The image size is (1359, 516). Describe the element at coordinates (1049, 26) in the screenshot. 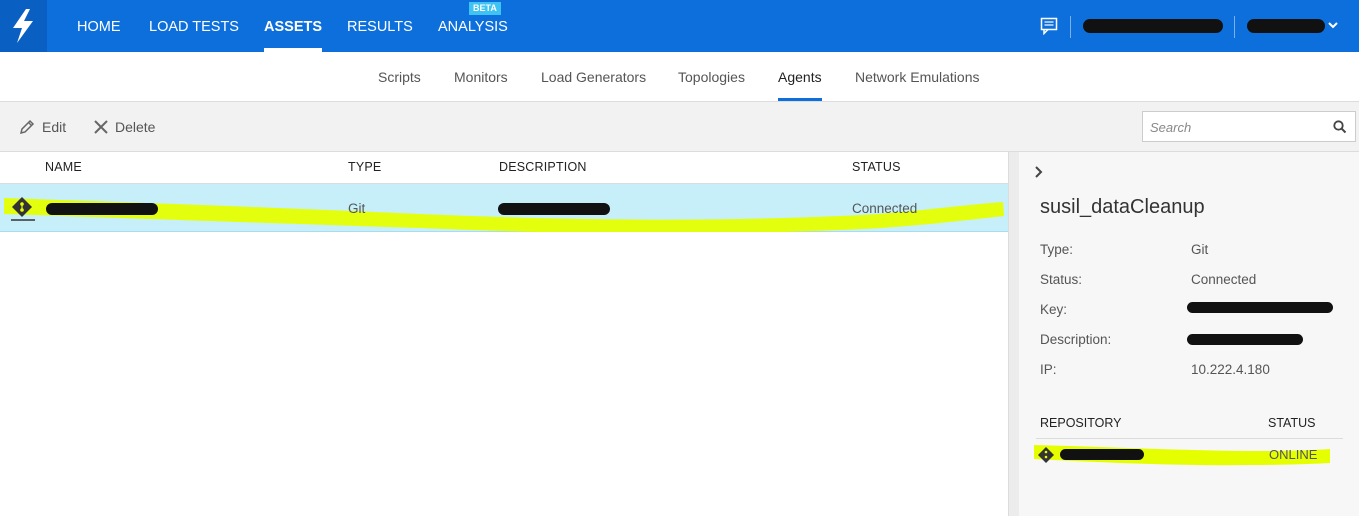

I see `chat-icon` at that location.